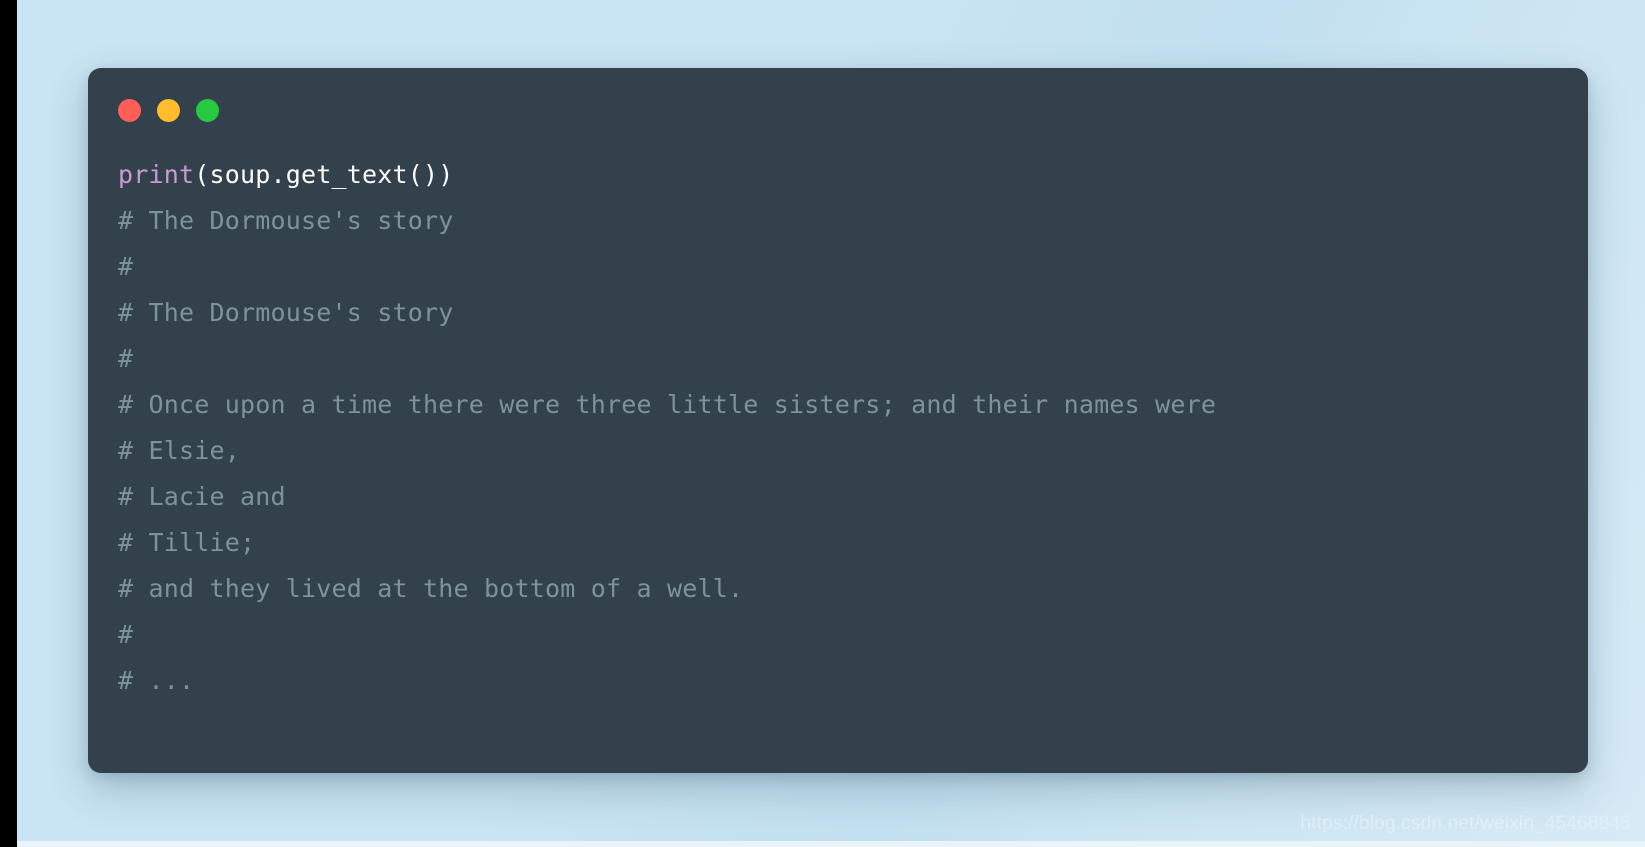 This screenshot has width=1645, height=847. Describe the element at coordinates (168, 110) in the screenshot. I see `minimize-dot` at that location.